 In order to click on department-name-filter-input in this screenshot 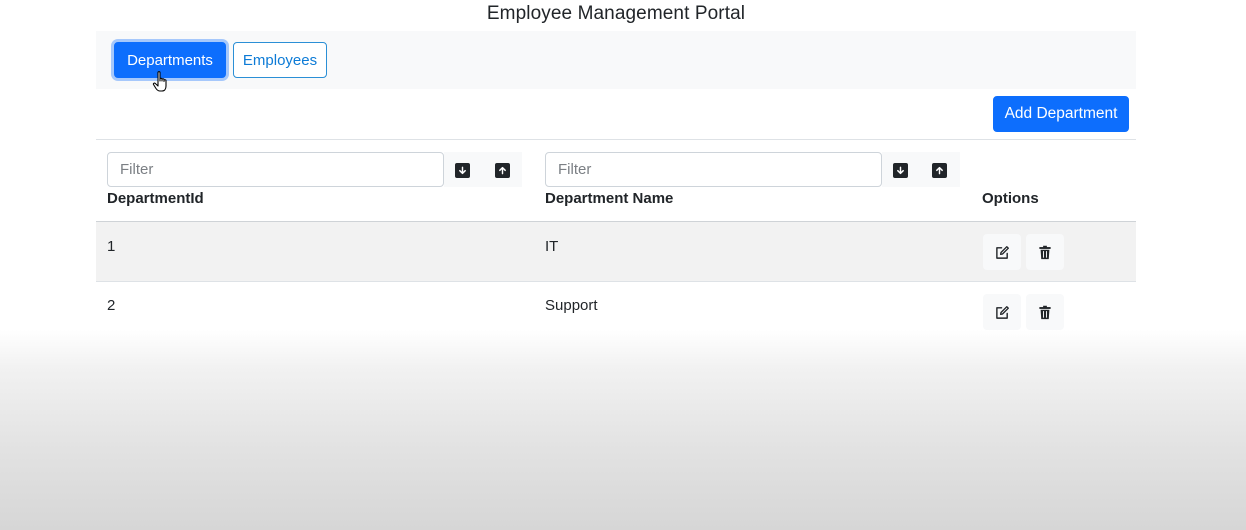, I will do `click(713, 169)`.